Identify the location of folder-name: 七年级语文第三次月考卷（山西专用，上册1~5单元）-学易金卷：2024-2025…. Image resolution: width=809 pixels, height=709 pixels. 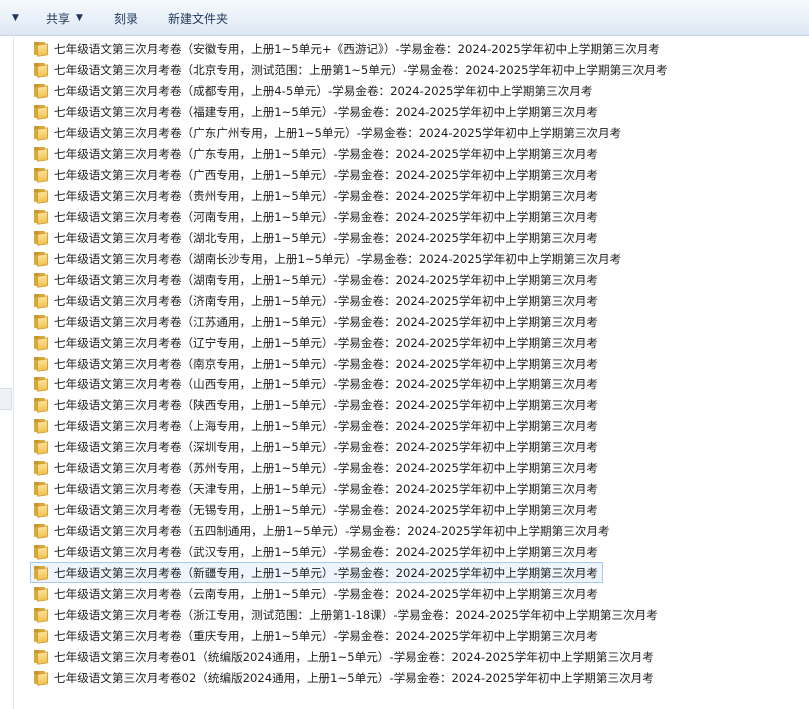
(326, 384).